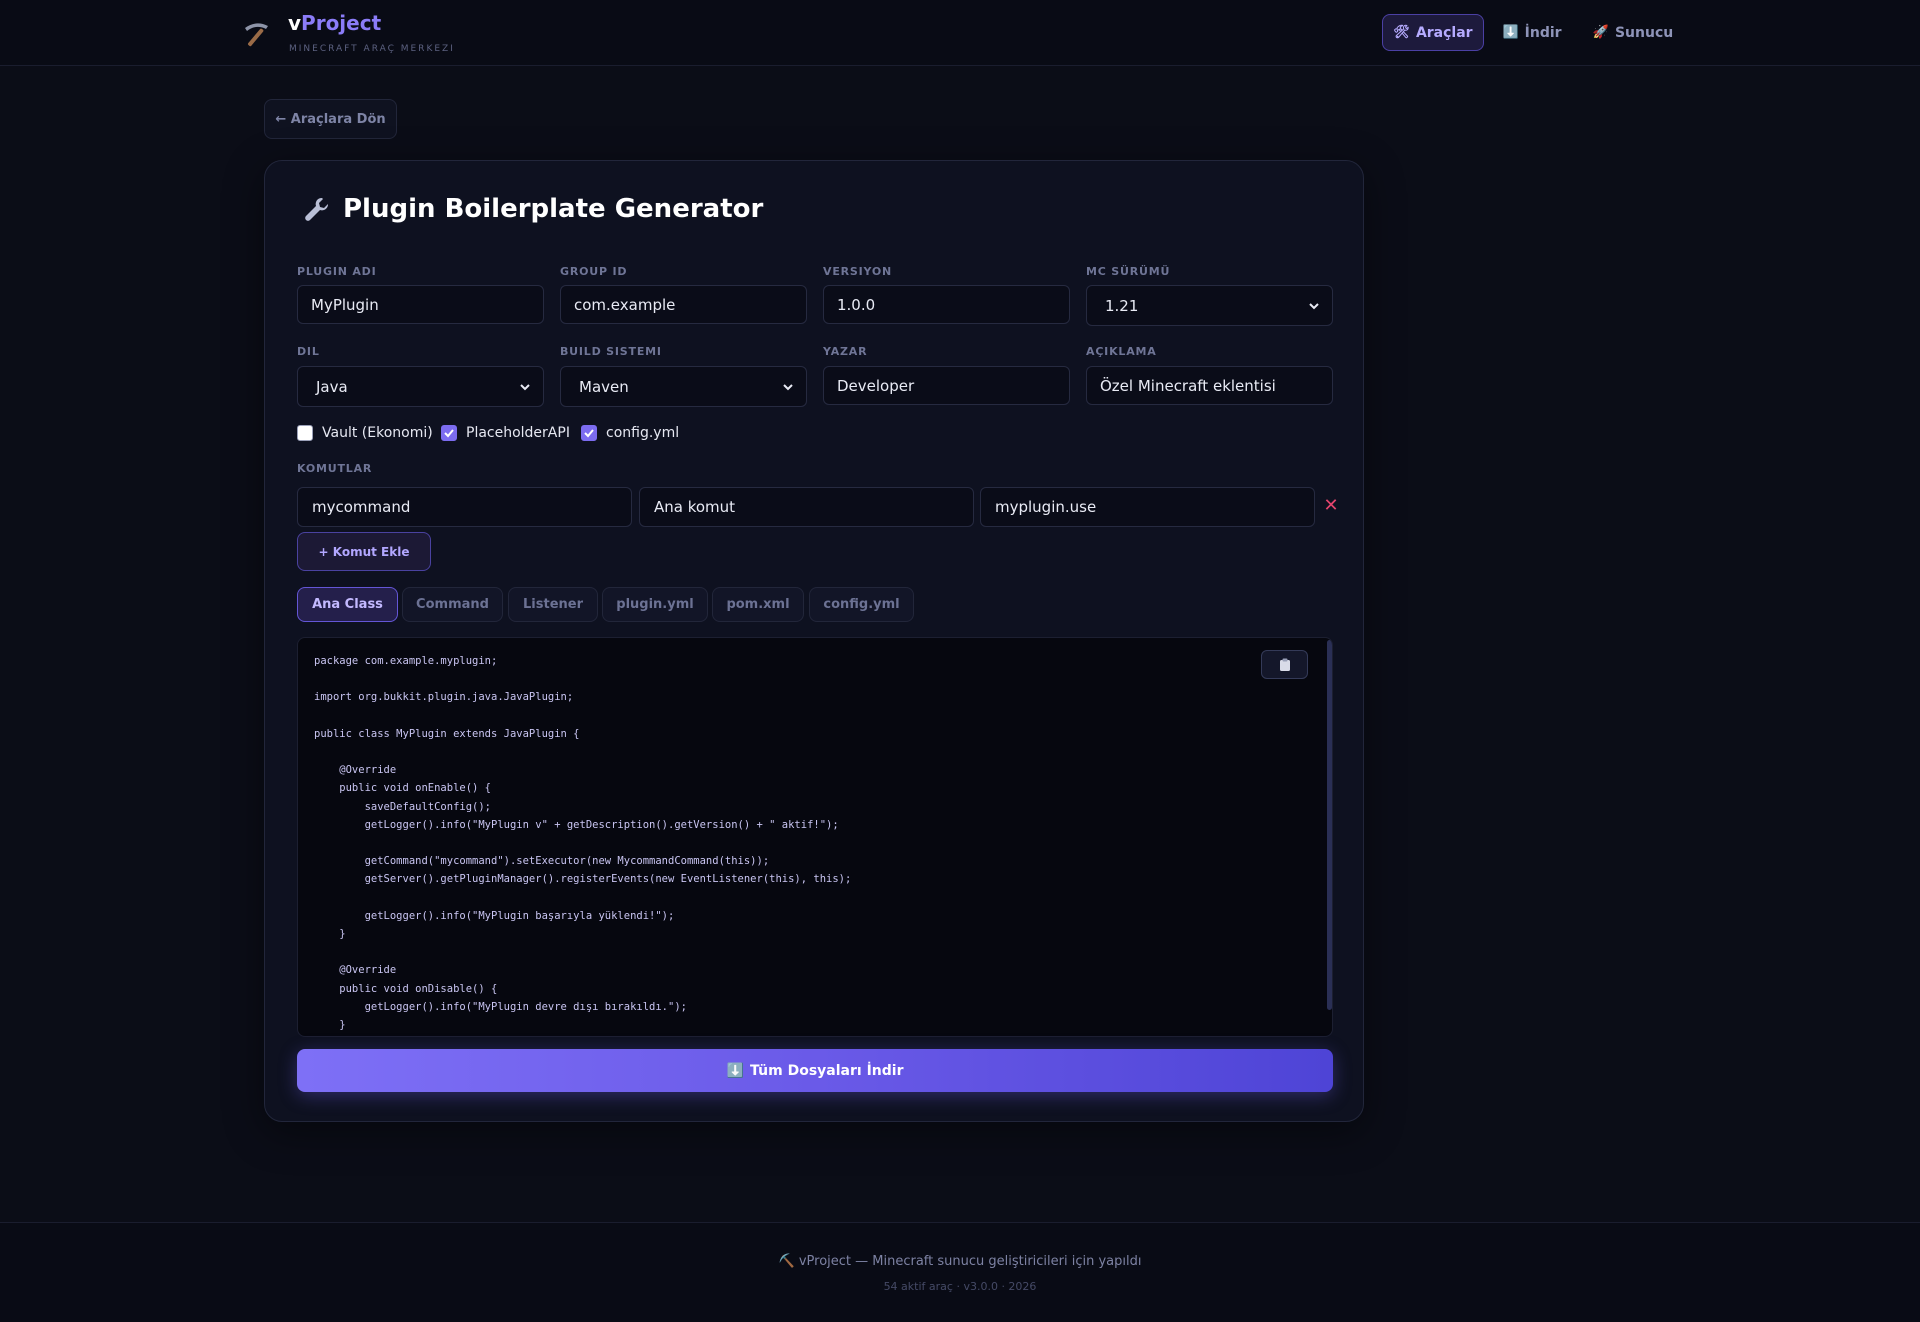 The height and width of the screenshot is (1322, 1920). What do you see at coordinates (420, 386) in the screenshot?
I see `language-select: Java` at bounding box center [420, 386].